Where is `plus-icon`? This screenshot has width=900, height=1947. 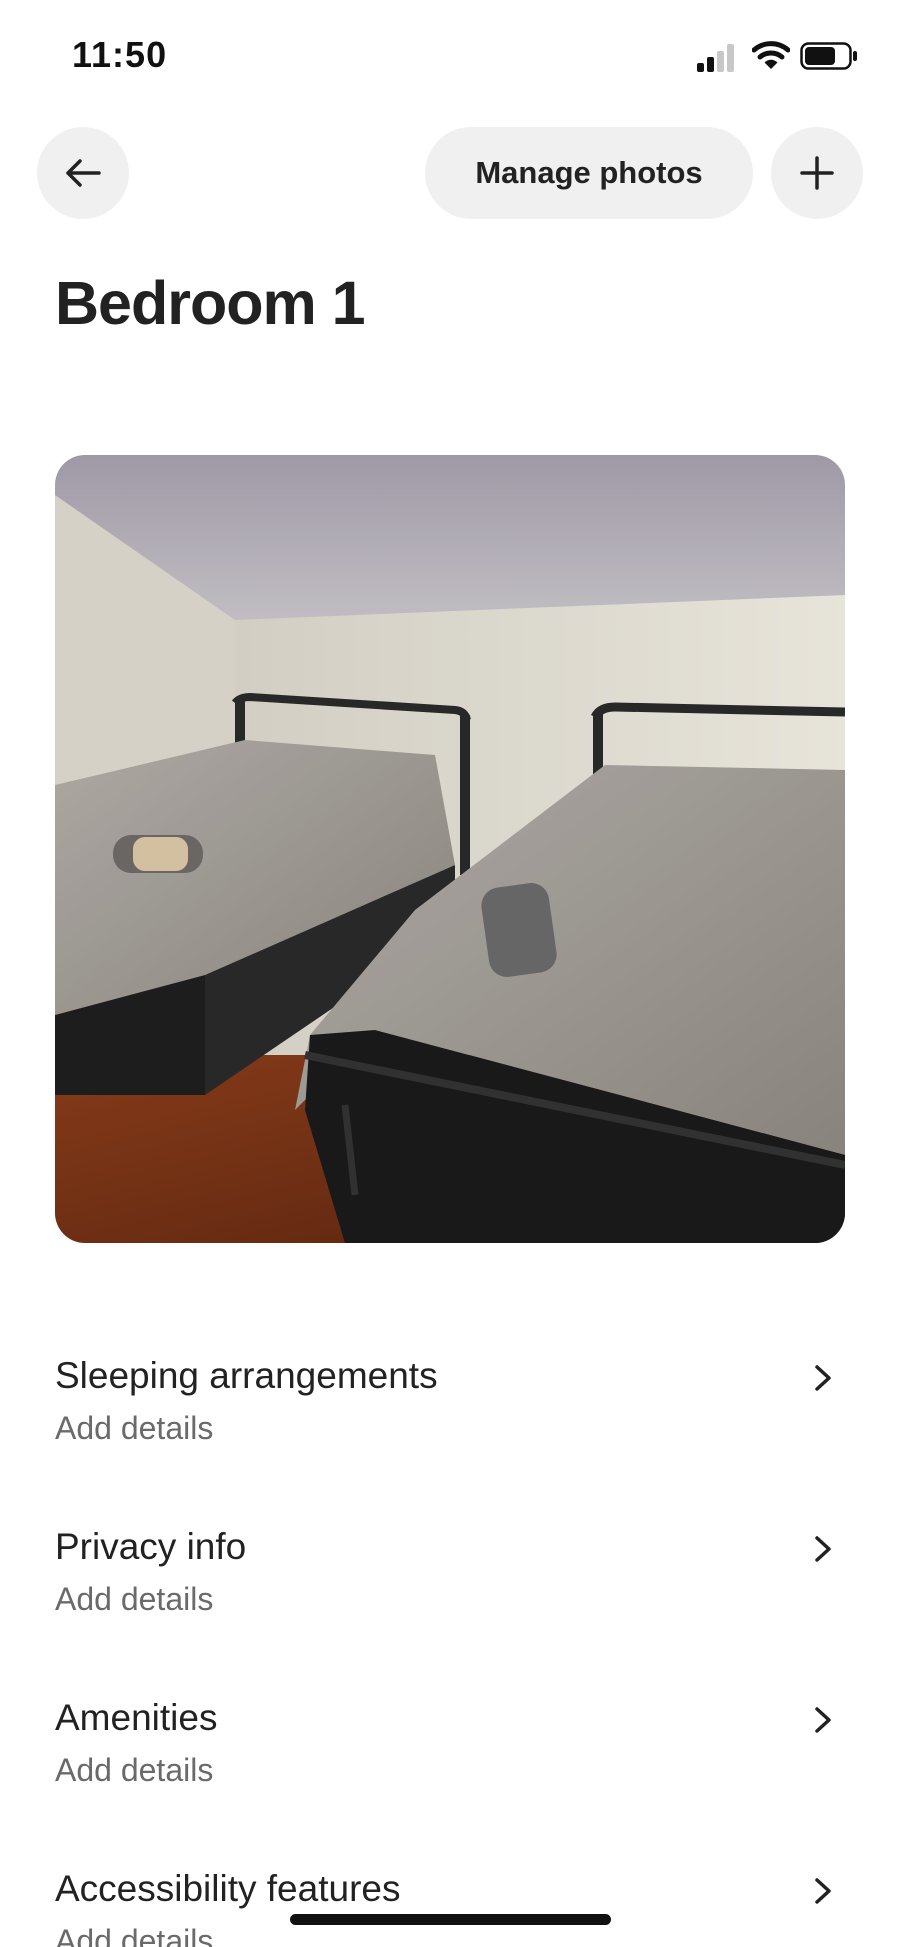 plus-icon is located at coordinates (817, 173).